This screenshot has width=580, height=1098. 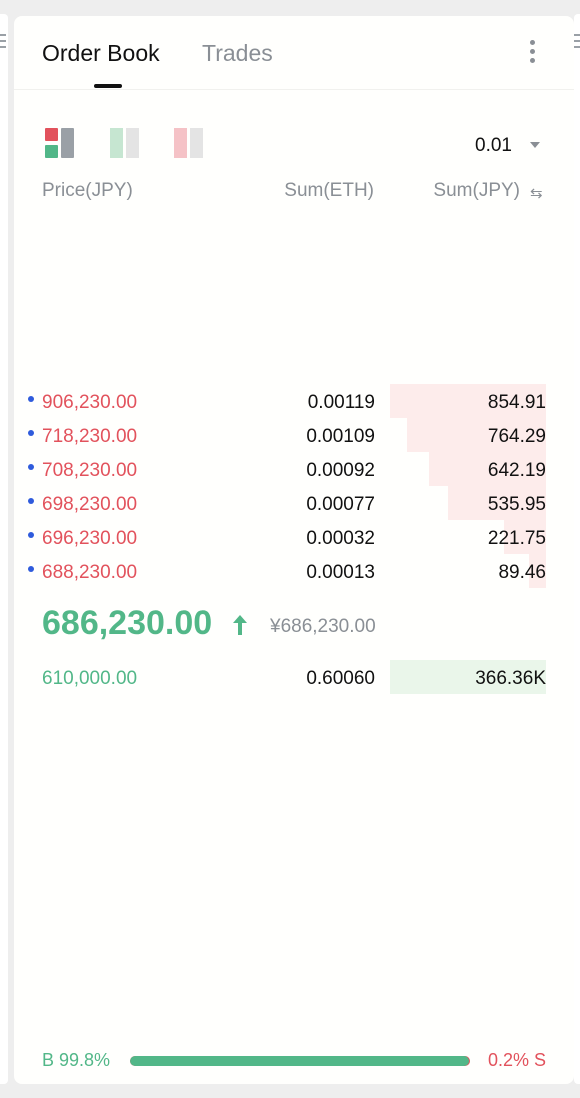 I want to click on layout-sell-only-icon, so click(x=189, y=143).